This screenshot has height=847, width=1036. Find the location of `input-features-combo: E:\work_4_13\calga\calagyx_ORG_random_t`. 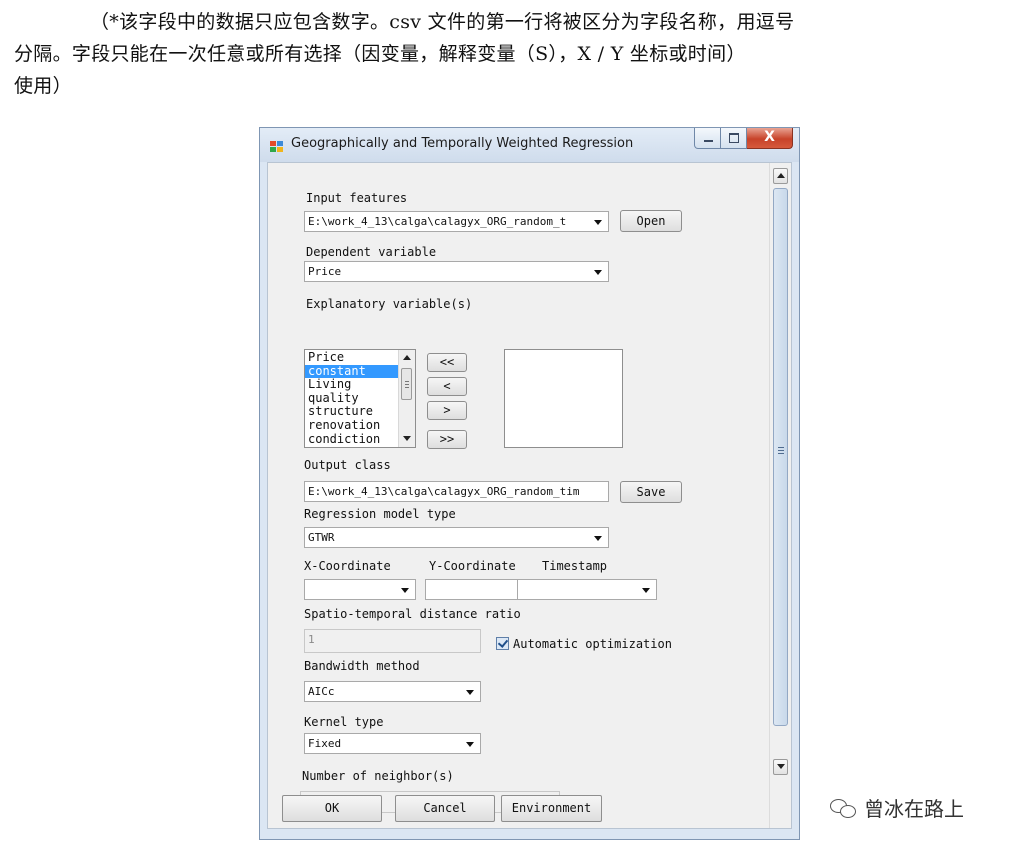

input-features-combo: E:\work_4_13\calga\calagyx_ORG_random_t is located at coordinates (456, 221).